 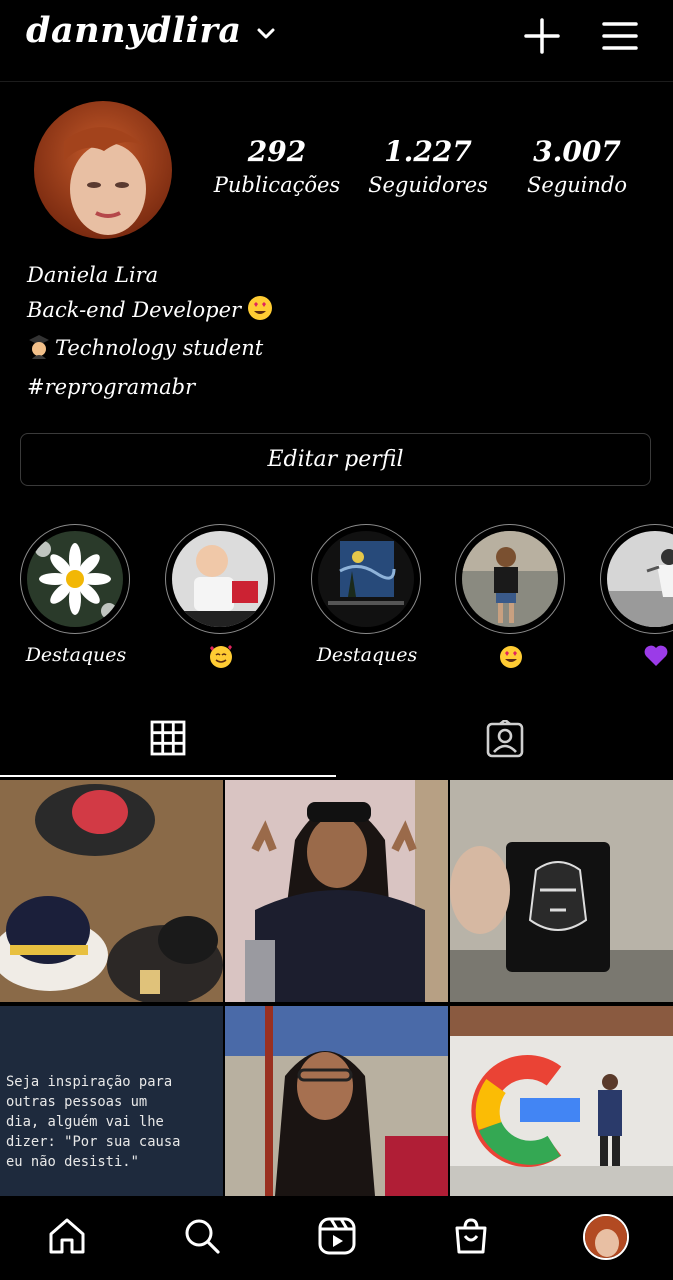 What do you see at coordinates (327, 387) in the screenshot?
I see `bio-hashtag: #reprogramabr` at bounding box center [327, 387].